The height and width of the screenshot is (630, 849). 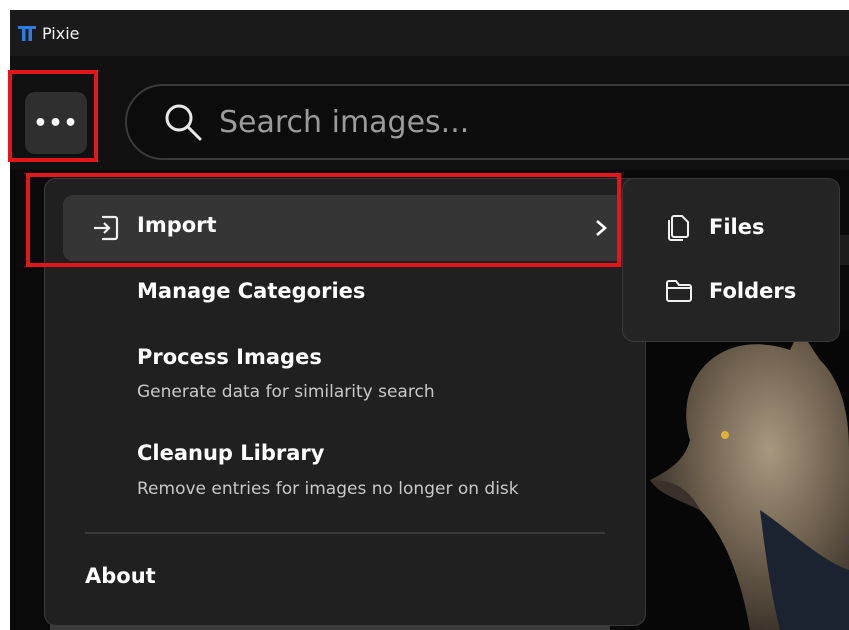 I want to click on search-input, so click(x=499, y=122).